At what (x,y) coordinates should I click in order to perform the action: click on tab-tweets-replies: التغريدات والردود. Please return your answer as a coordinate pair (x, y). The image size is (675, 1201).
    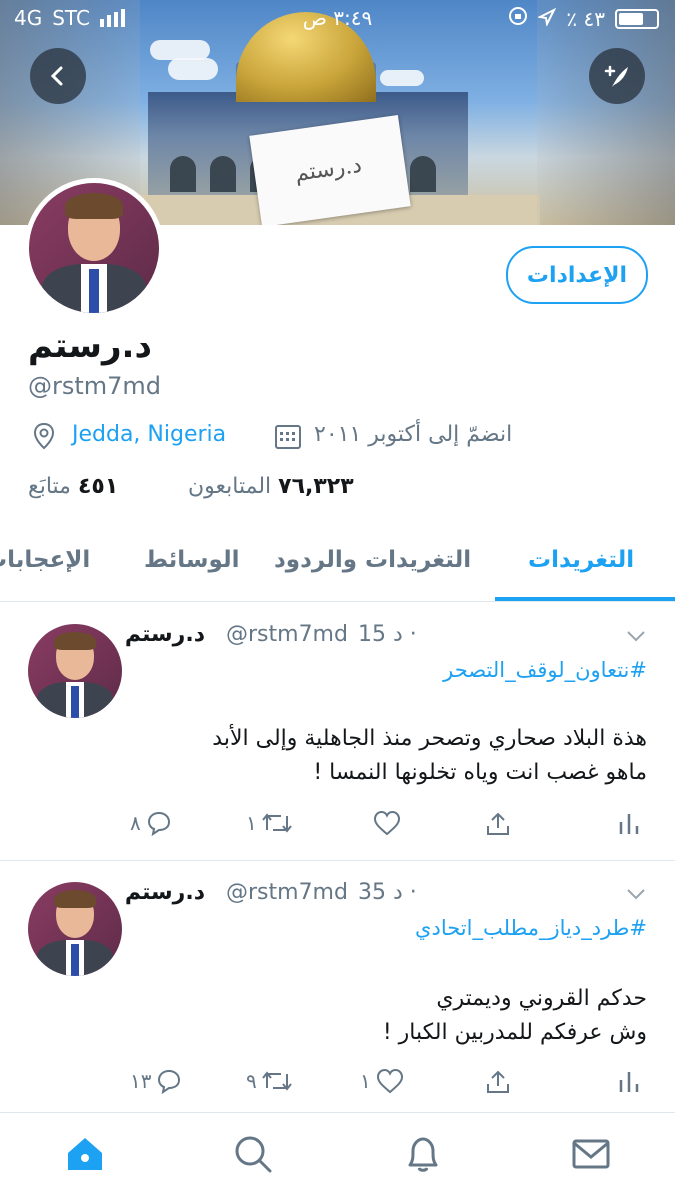
    Looking at the image, I should click on (372, 560).